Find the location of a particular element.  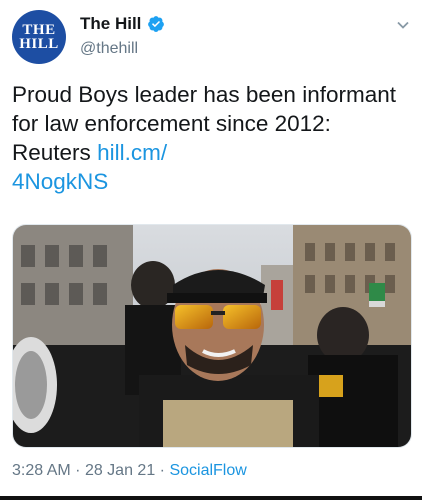

avatar-text-line1: THE is located at coordinates (39, 30).